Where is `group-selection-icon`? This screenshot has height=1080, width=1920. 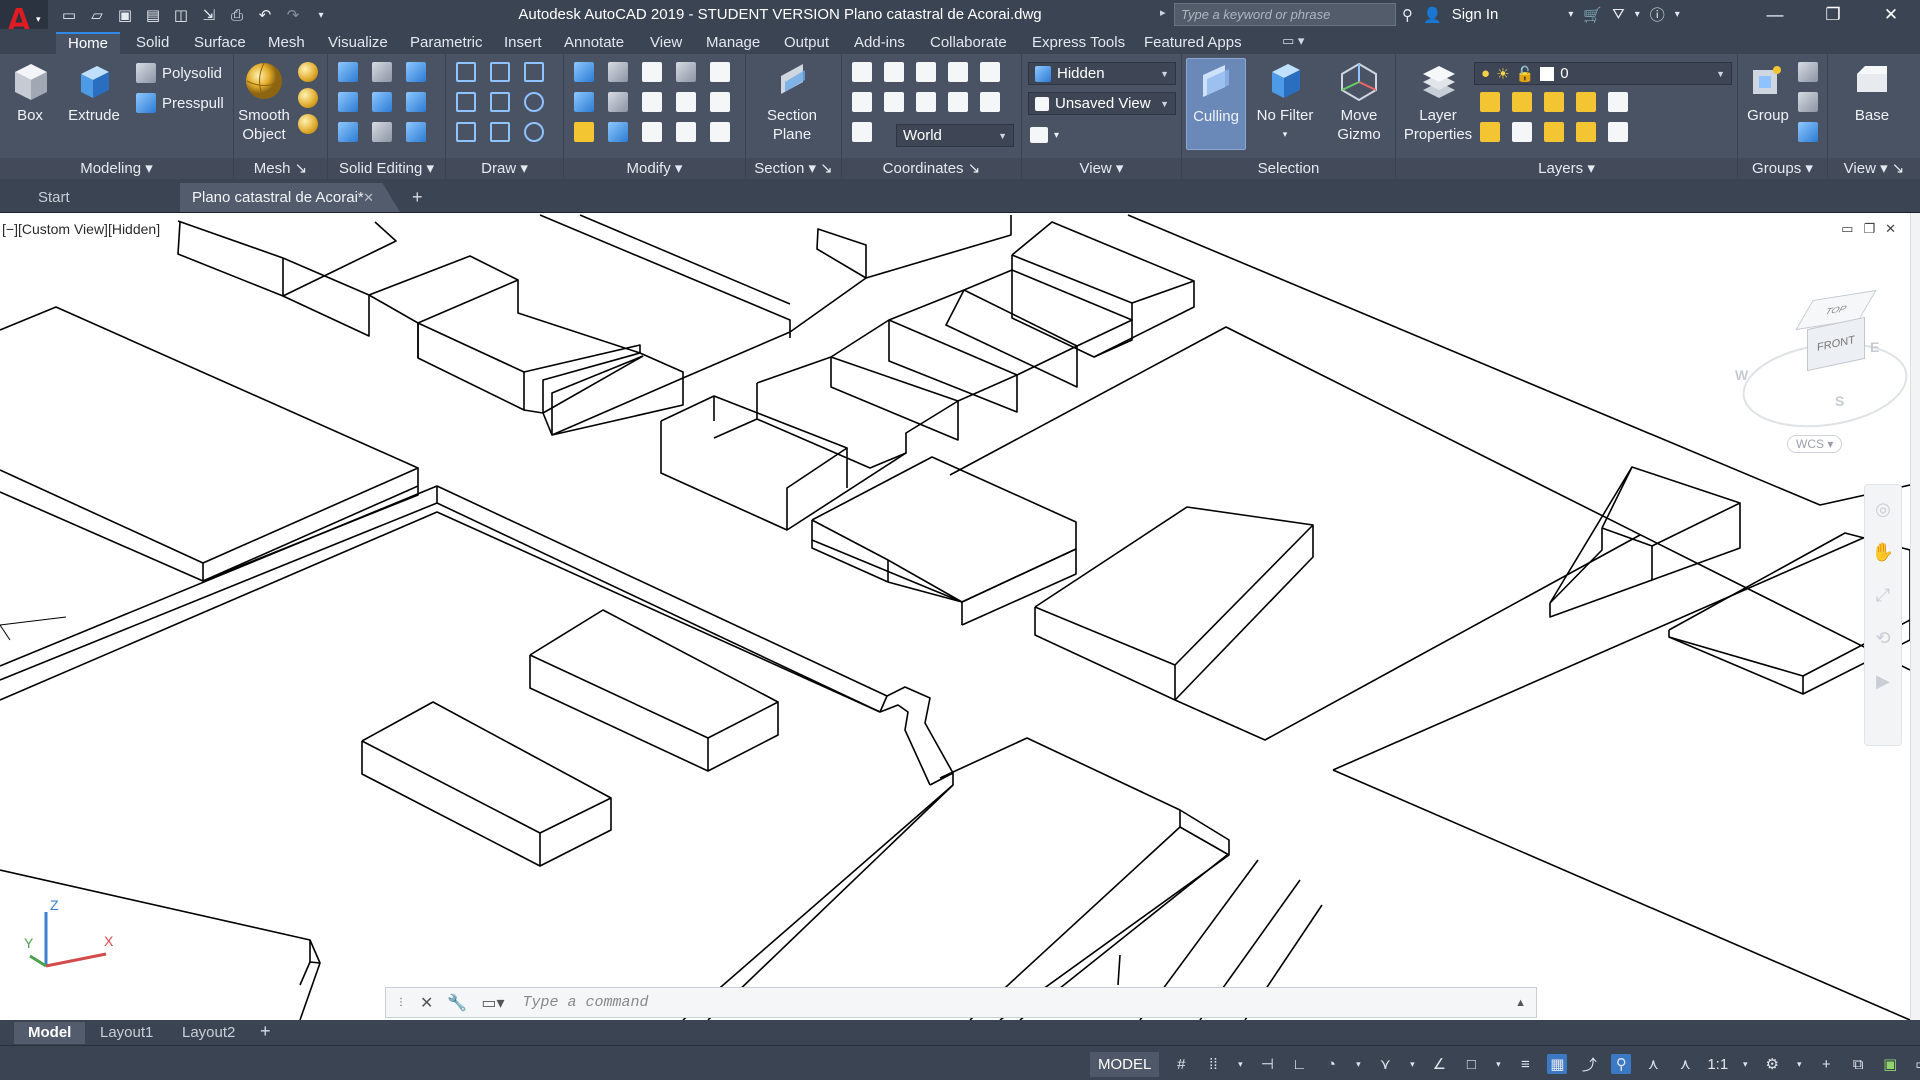
group-selection-icon is located at coordinates (1808, 132).